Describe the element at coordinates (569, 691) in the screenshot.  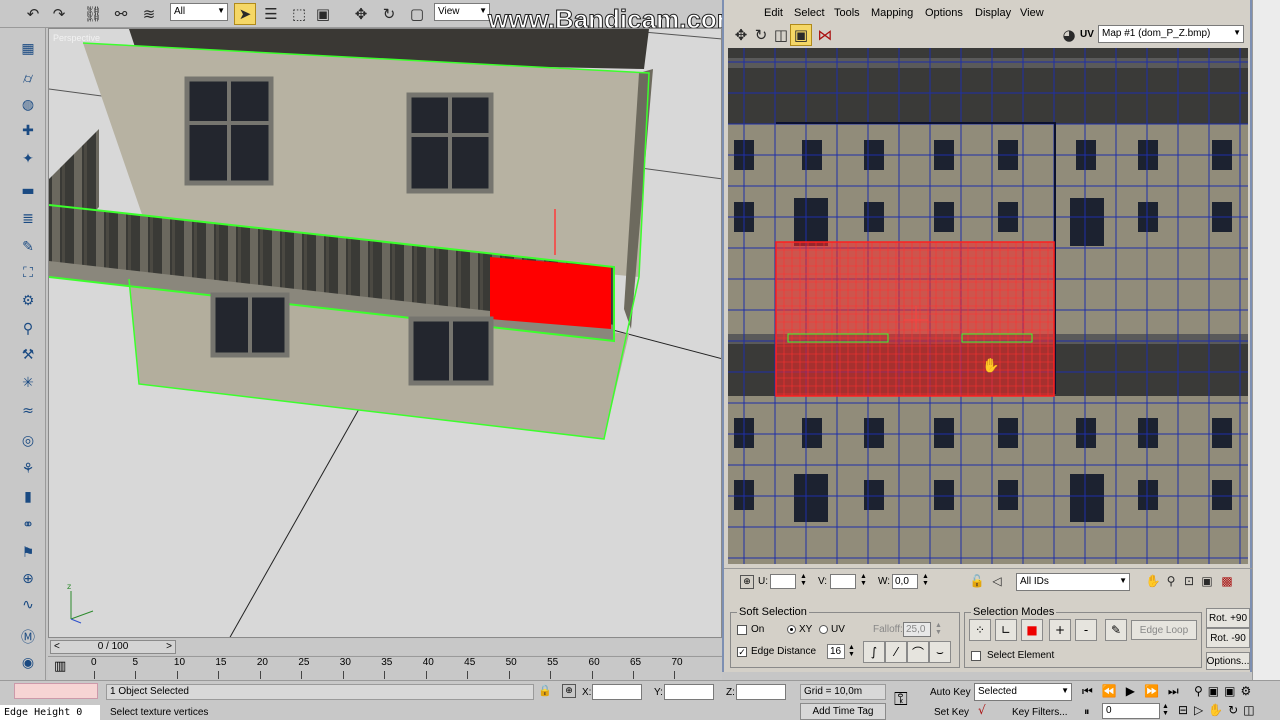
I see `absolute-mode-icon: ⊕` at that location.